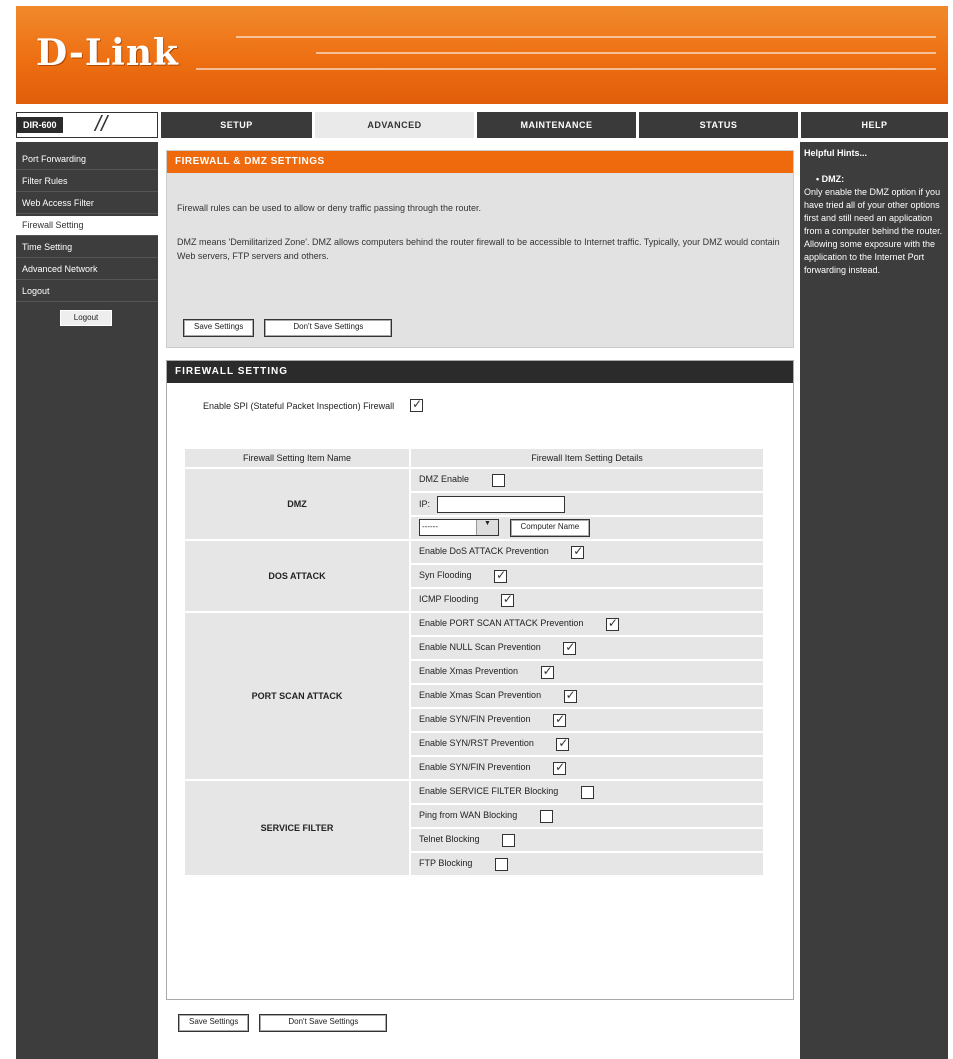  Describe the element at coordinates (480, 162) in the screenshot. I see `section-title: FIREWALL & DMZ SETTINGS` at that location.